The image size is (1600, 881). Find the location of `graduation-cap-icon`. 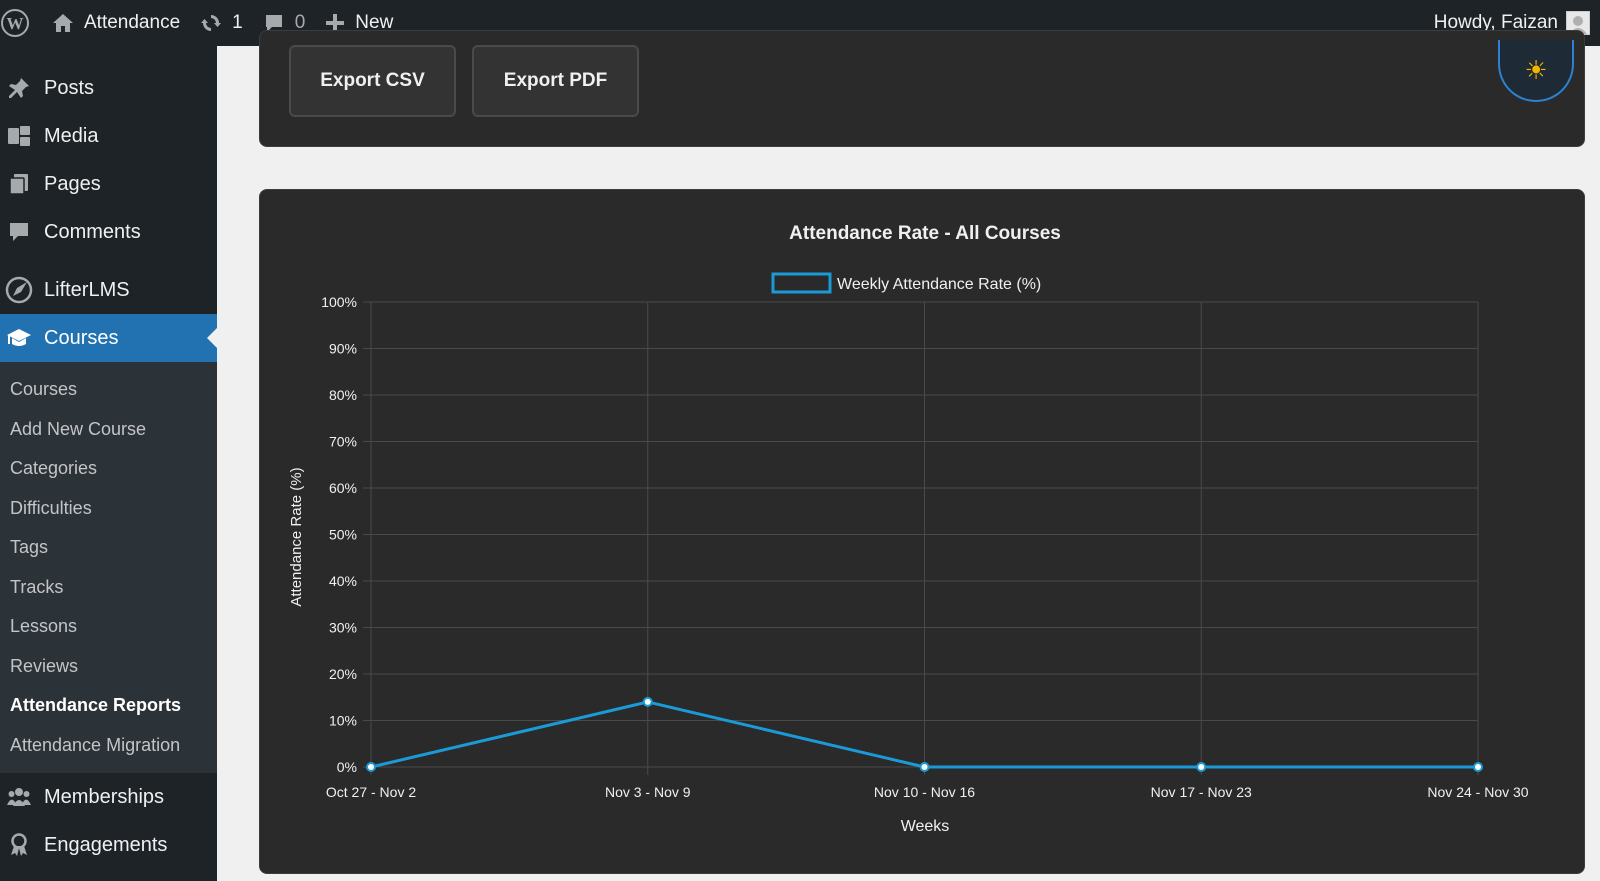

graduation-cap-icon is located at coordinates (19, 338).